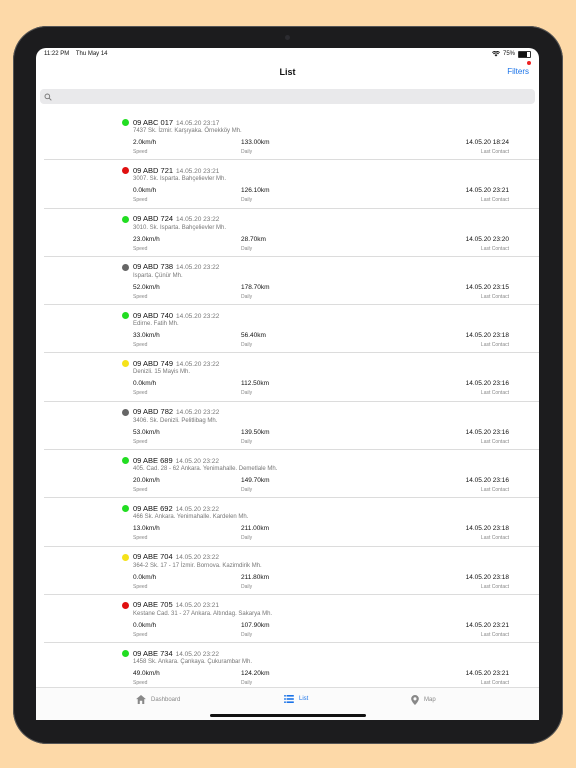 The width and height of the screenshot is (576, 768). I want to click on list-icon, so click(289, 699).